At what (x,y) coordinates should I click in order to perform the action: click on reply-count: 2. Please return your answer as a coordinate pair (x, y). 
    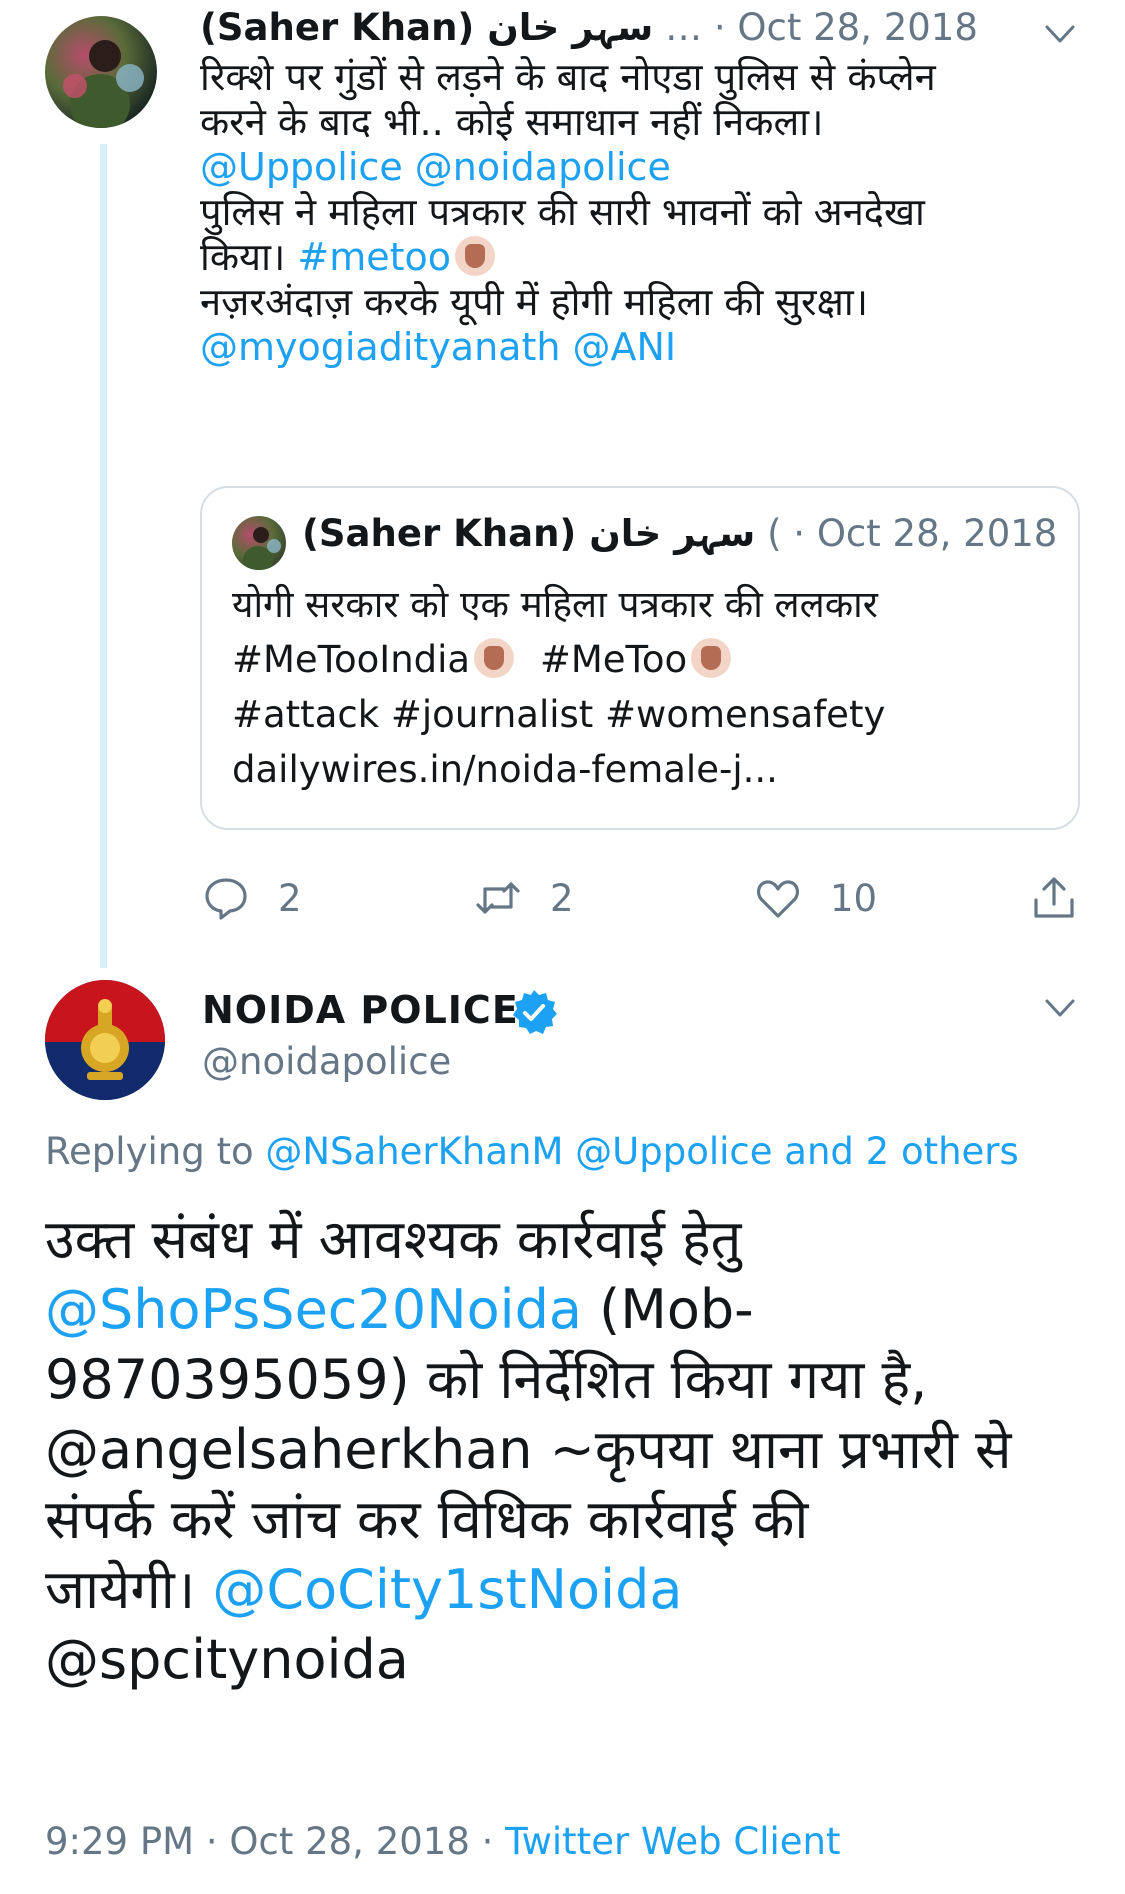
    Looking at the image, I should click on (290, 898).